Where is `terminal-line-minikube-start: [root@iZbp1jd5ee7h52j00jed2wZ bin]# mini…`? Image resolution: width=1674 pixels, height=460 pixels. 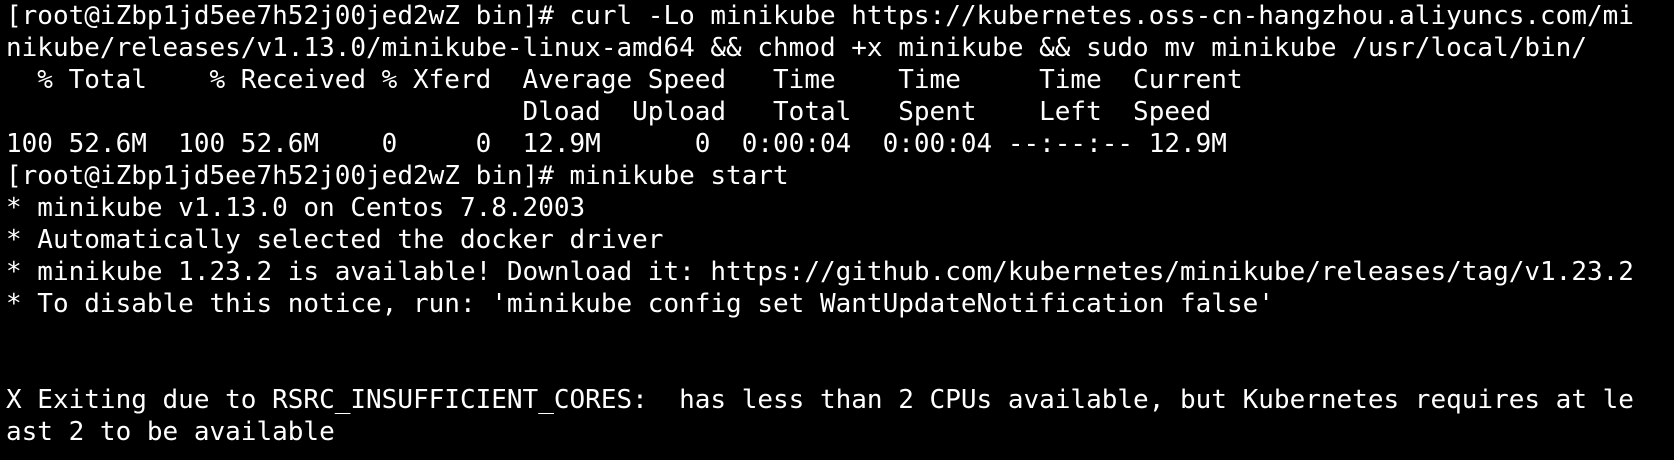 terminal-line-minikube-start: [root@iZbp1jd5ee7h52j00jed2wZ bin]# mini… is located at coordinates (397, 176).